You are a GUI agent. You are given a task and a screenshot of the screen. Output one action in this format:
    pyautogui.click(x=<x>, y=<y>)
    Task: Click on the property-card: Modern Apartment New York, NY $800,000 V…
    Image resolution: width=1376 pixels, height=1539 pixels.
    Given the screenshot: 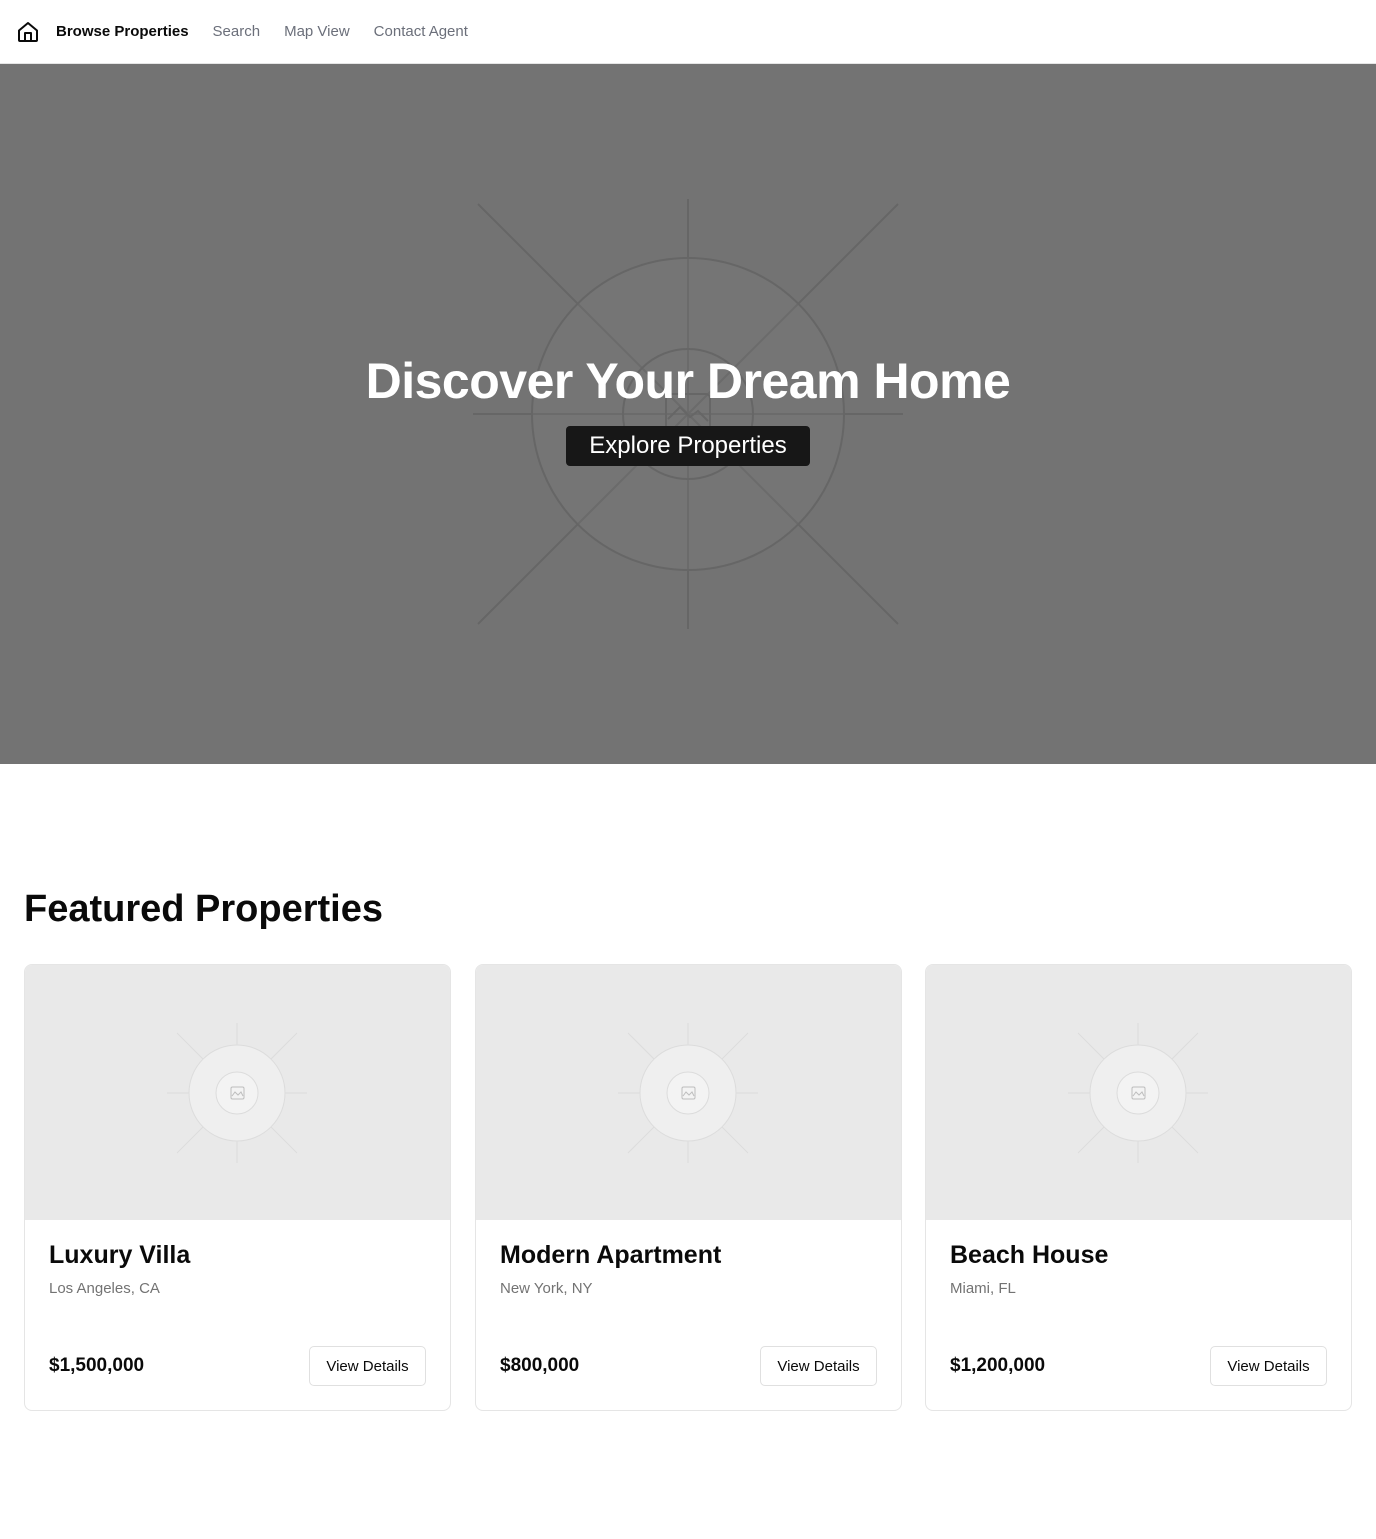 What is the action you would take?
    pyautogui.click(x=688, y=1187)
    